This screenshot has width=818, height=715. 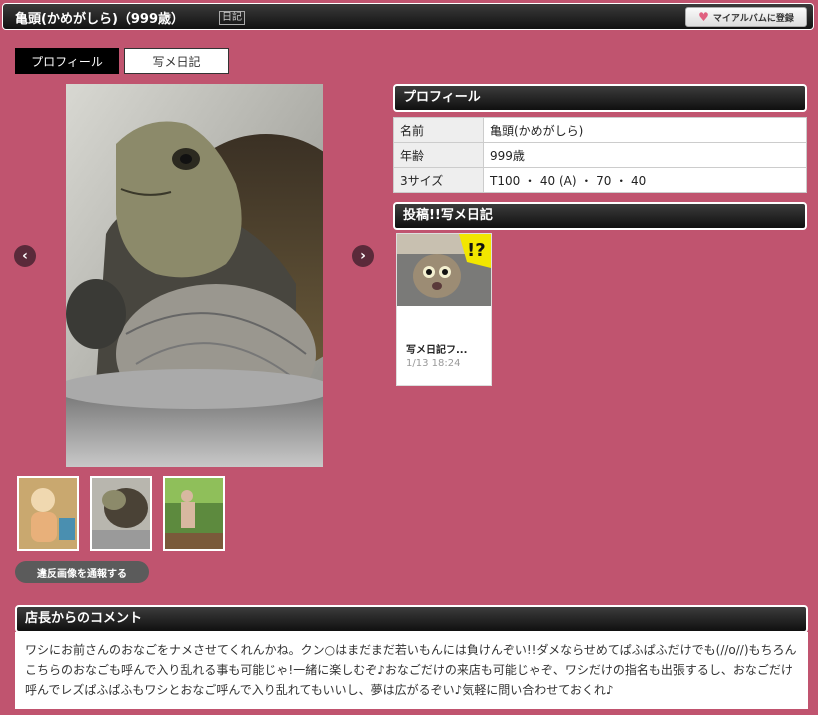 I want to click on diary-entry-card: !? 写メ日記フ... 1/13 18:24, so click(x=444, y=309).